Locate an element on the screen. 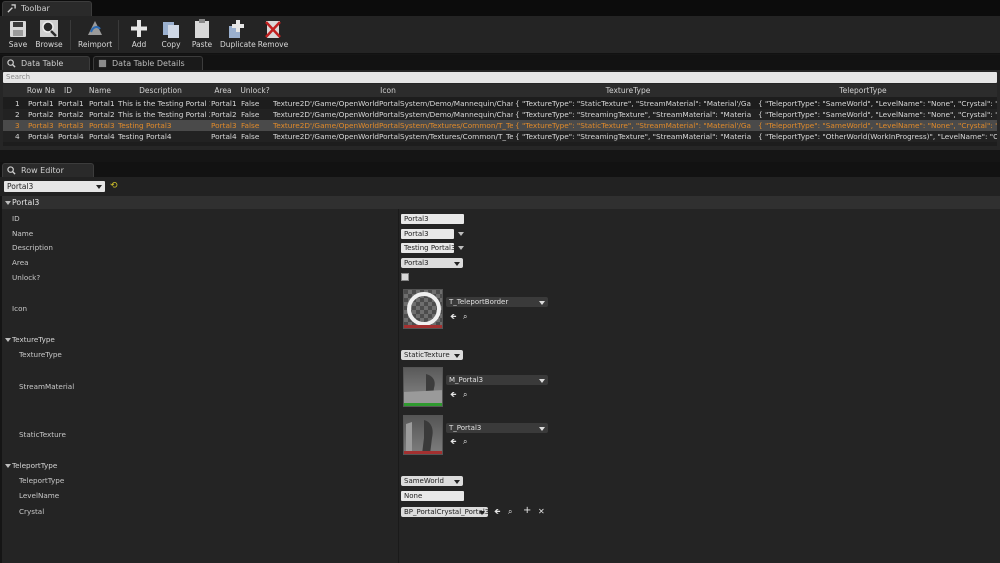 The image size is (1000, 563). clear-icon: ✕ is located at coordinates (541, 511).